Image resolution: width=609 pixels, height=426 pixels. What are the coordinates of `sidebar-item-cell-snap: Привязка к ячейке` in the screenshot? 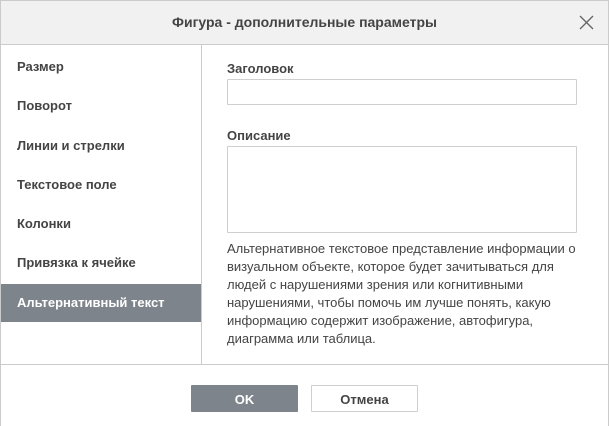 It's located at (101, 263).